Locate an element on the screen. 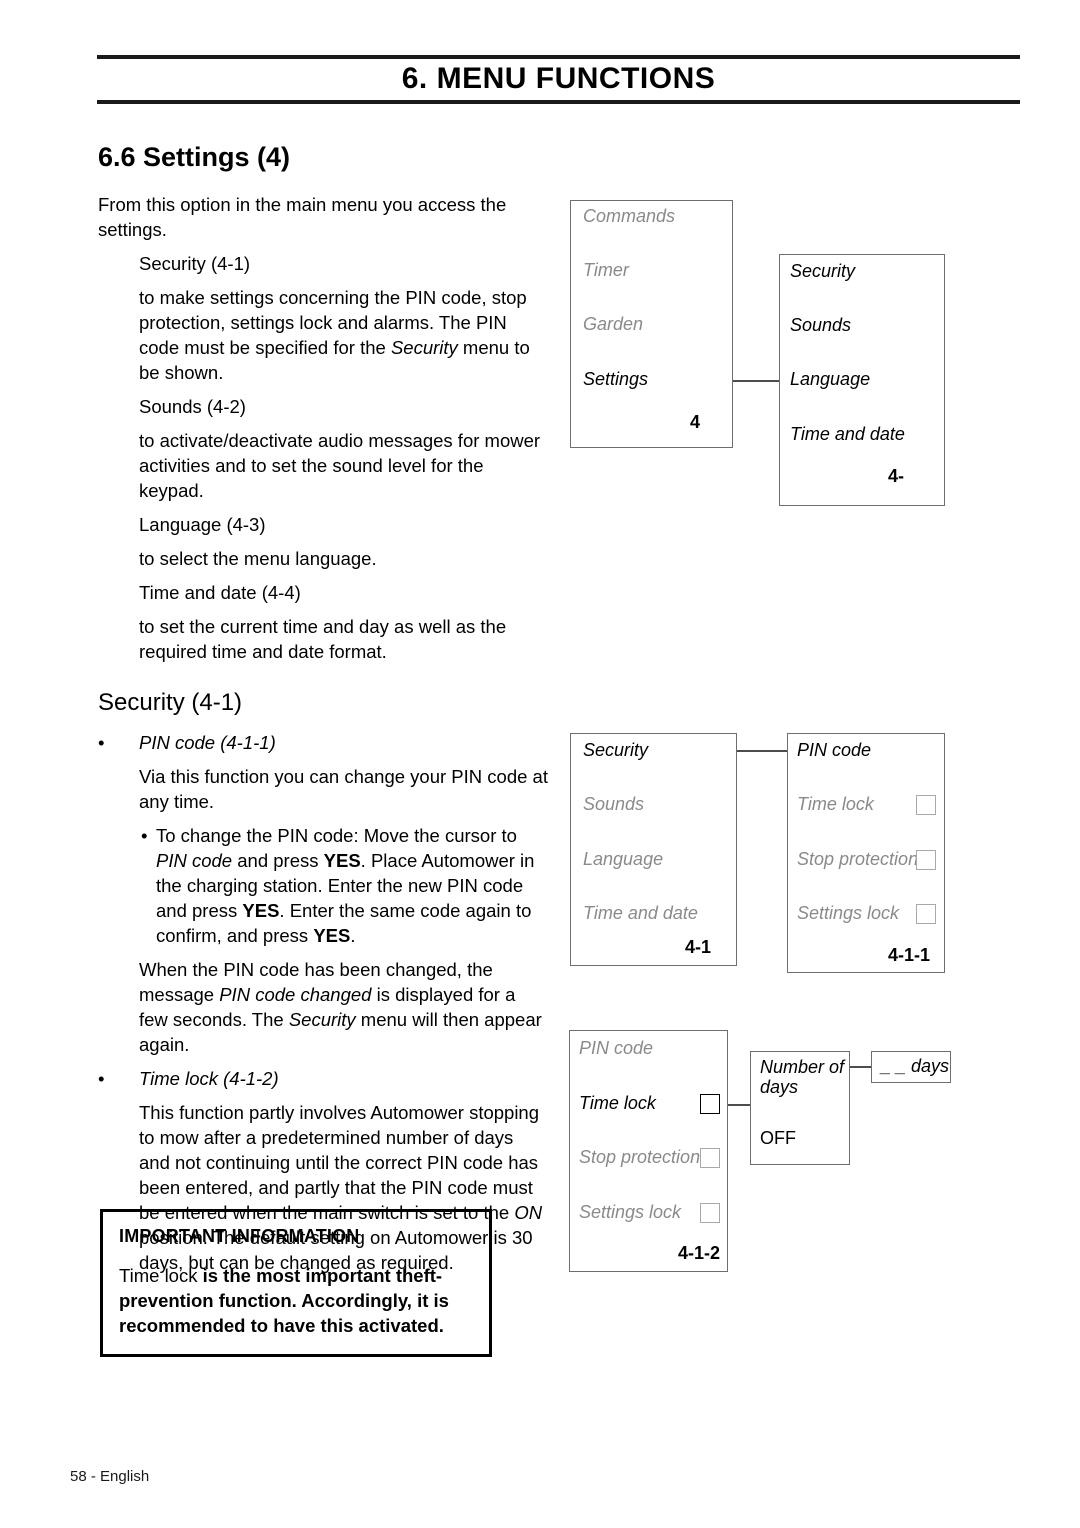  diagram3-checkbox-settings-lock is located at coordinates (710, 1213).